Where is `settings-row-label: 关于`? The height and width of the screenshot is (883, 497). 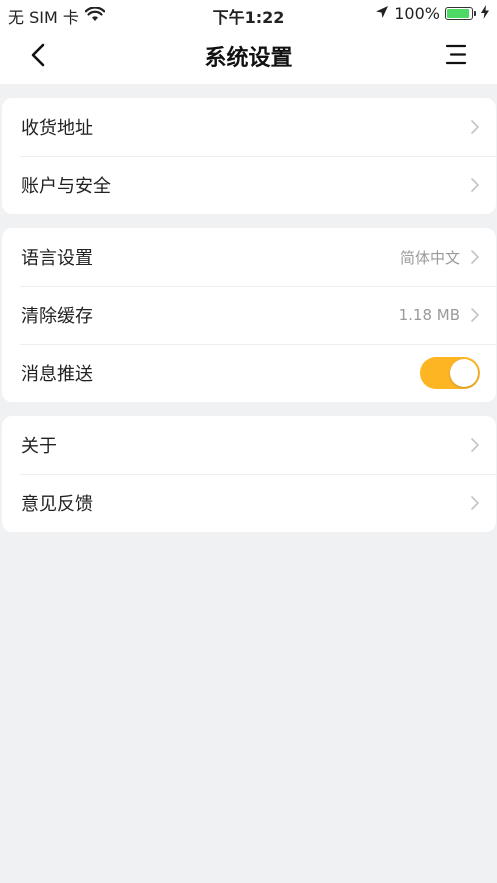 settings-row-label: 关于 is located at coordinates (39, 446).